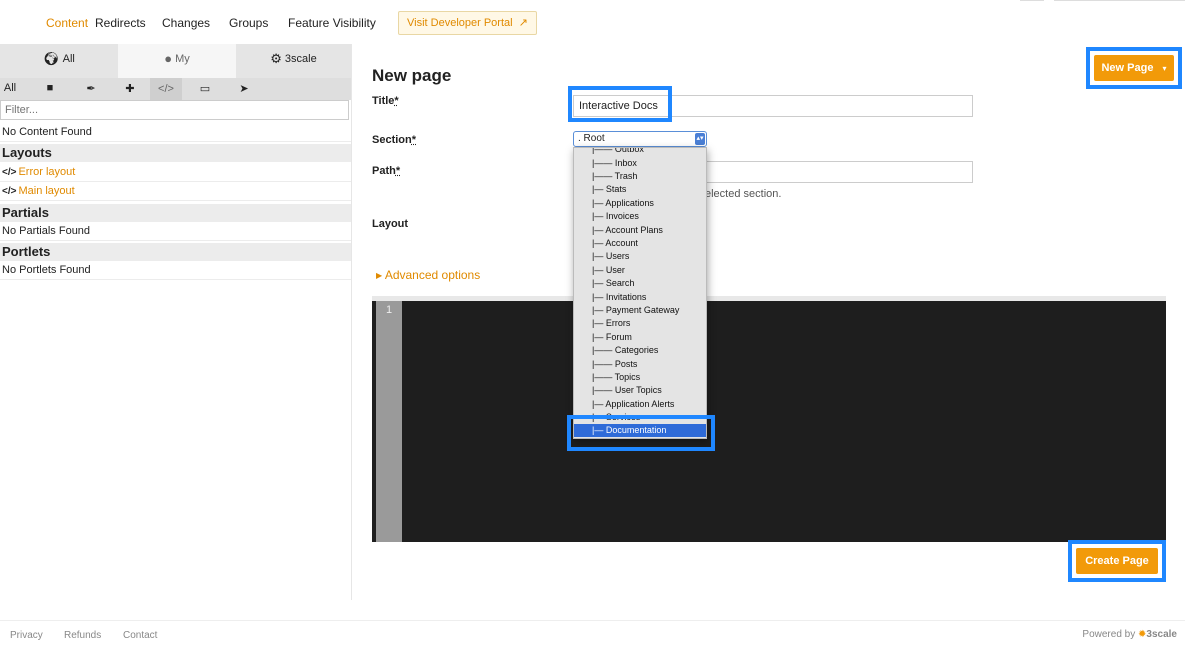  I want to click on partials-heading: Partials, so click(175, 213).